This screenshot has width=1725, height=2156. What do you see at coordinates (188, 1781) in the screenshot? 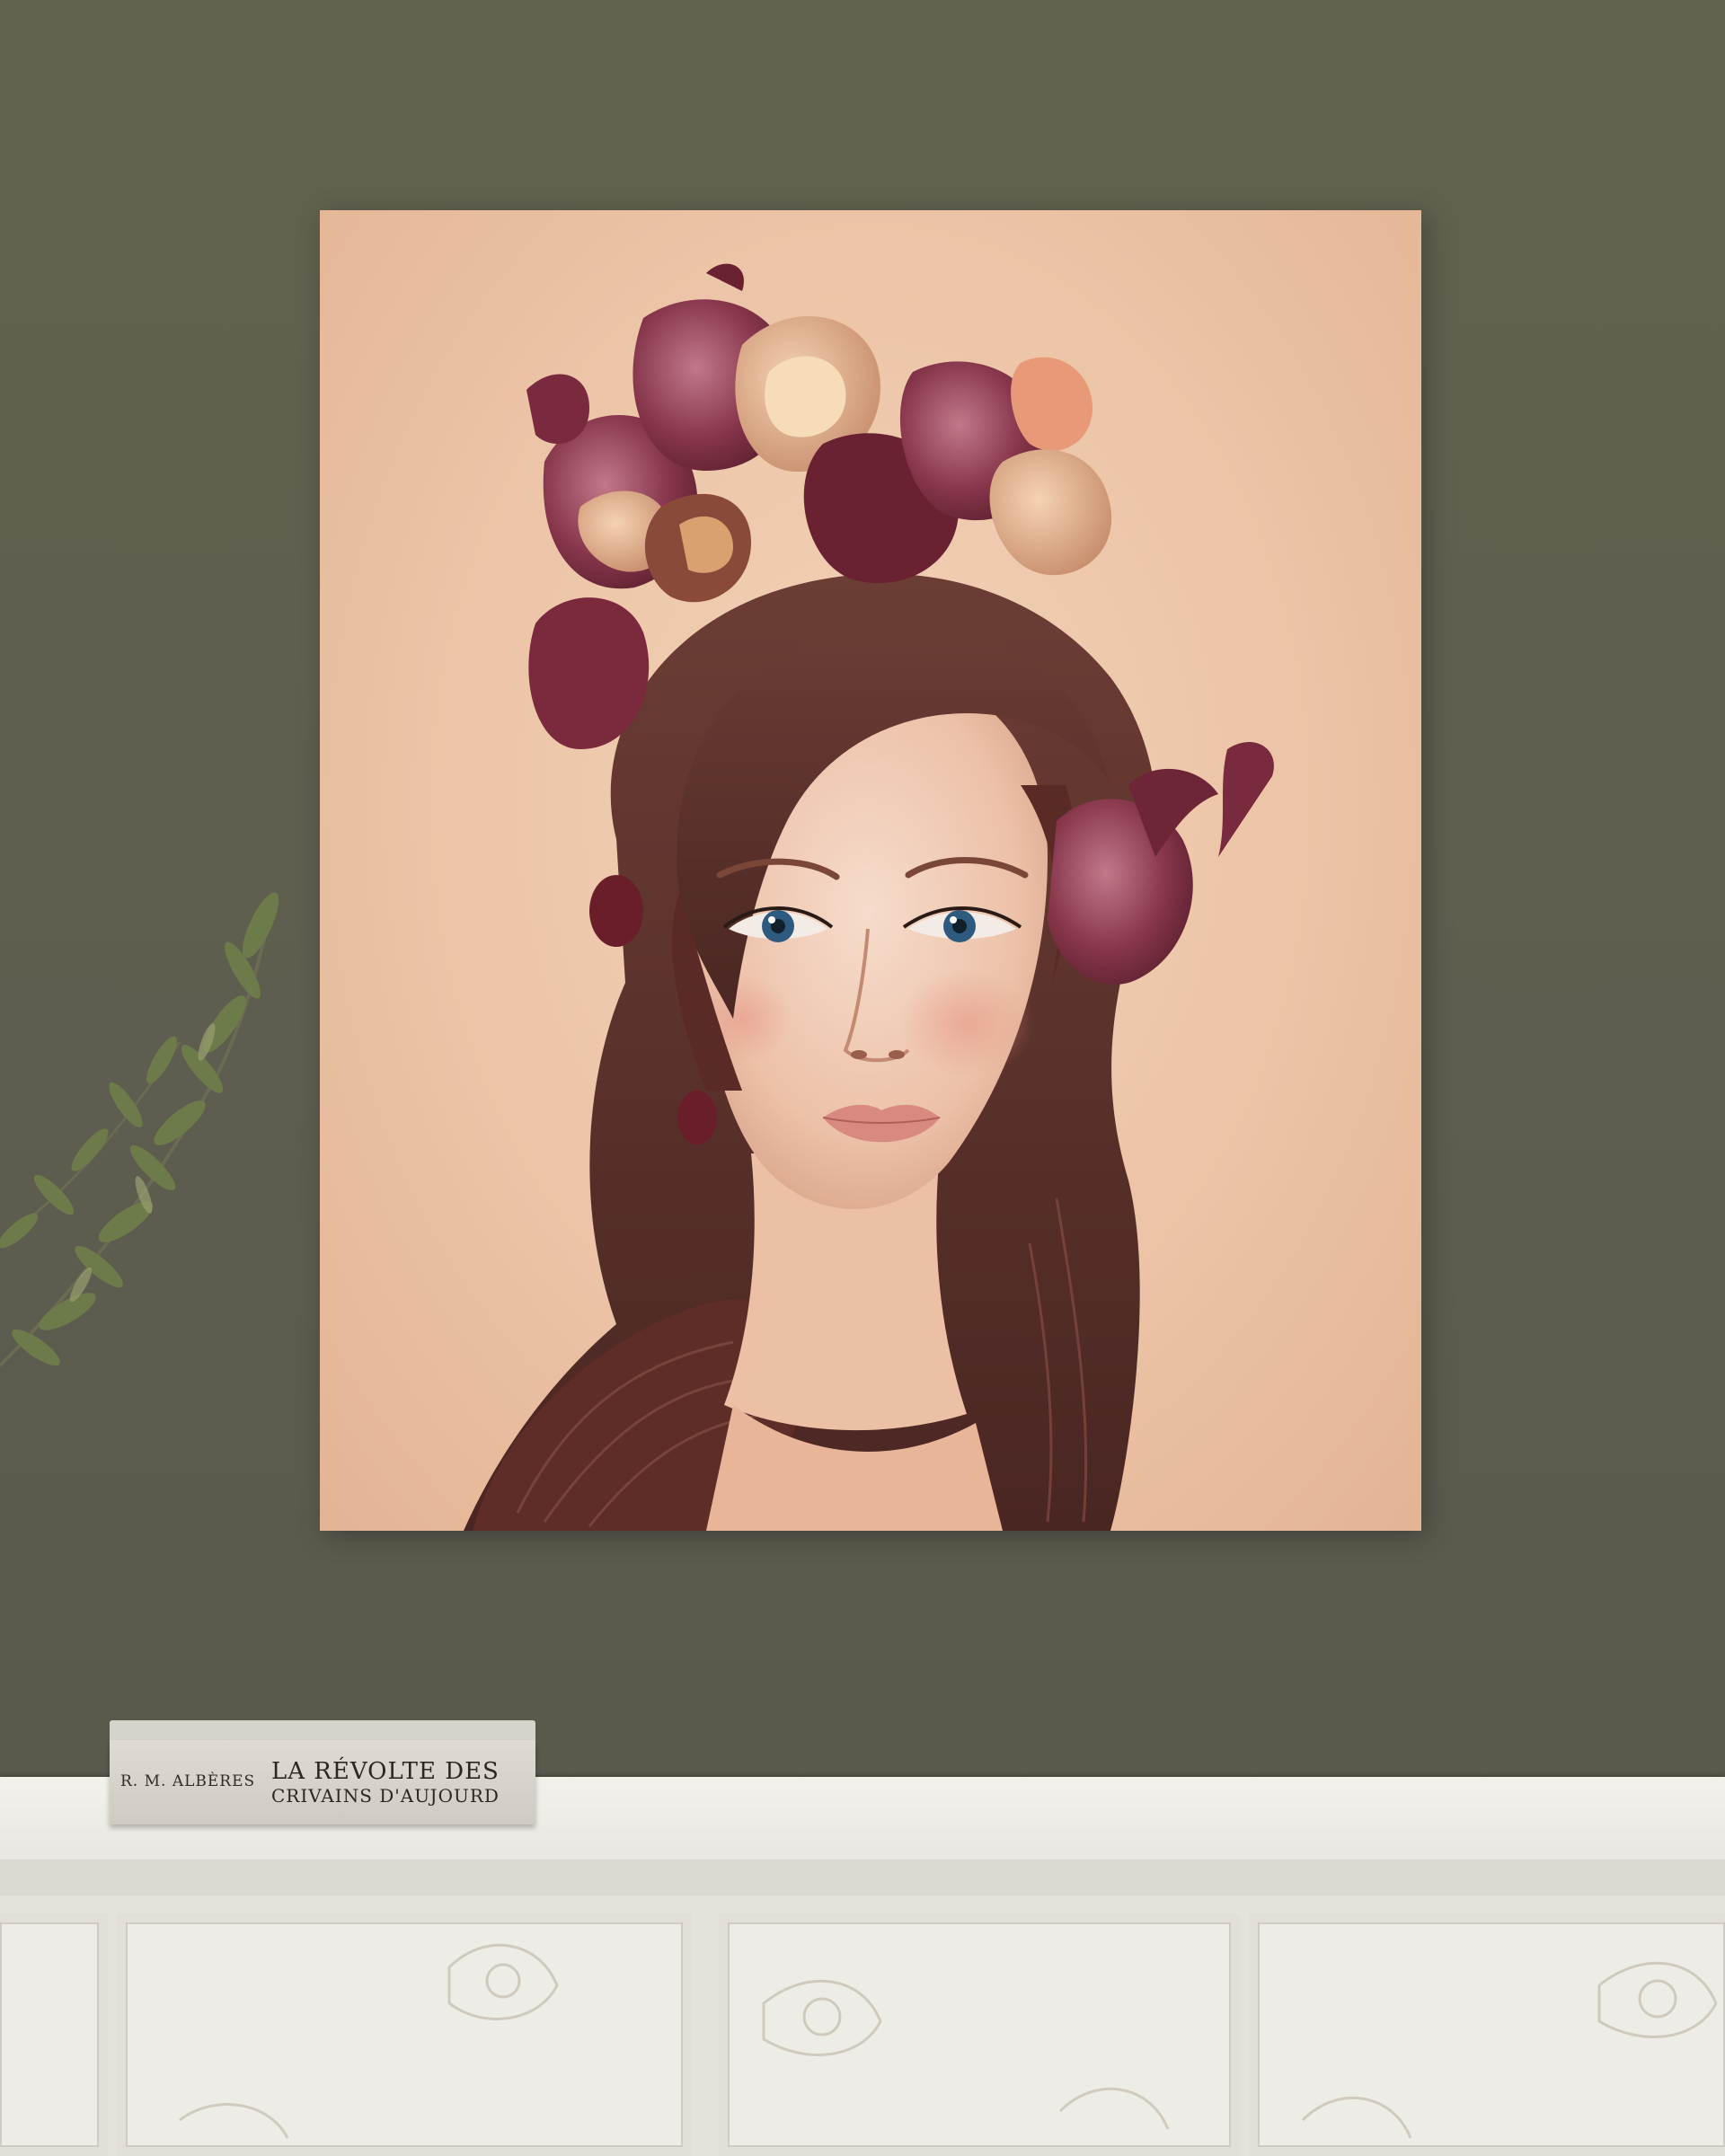
I see `book-author: R. M. ALBÈRES` at bounding box center [188, 1781].